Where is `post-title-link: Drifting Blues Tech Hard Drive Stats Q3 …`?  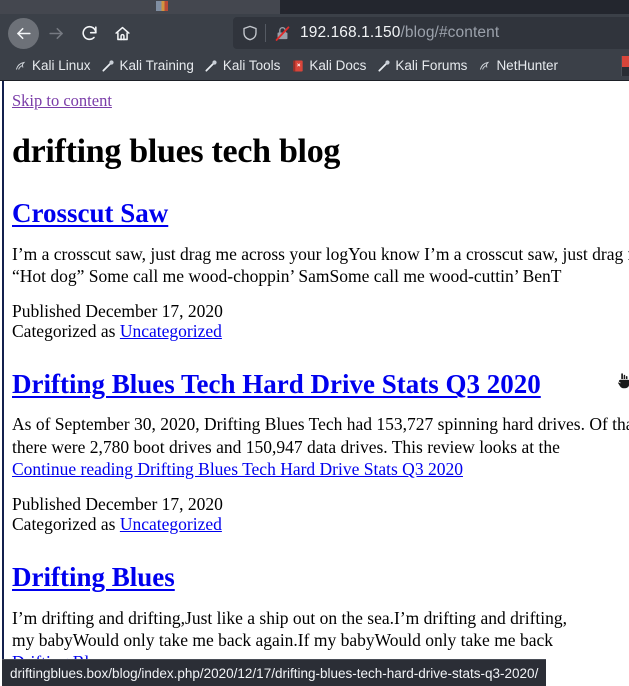 post-title-link: Drifting Blues Tech Hard Drive Stats Q3 … is located at coordinates (276, 384).